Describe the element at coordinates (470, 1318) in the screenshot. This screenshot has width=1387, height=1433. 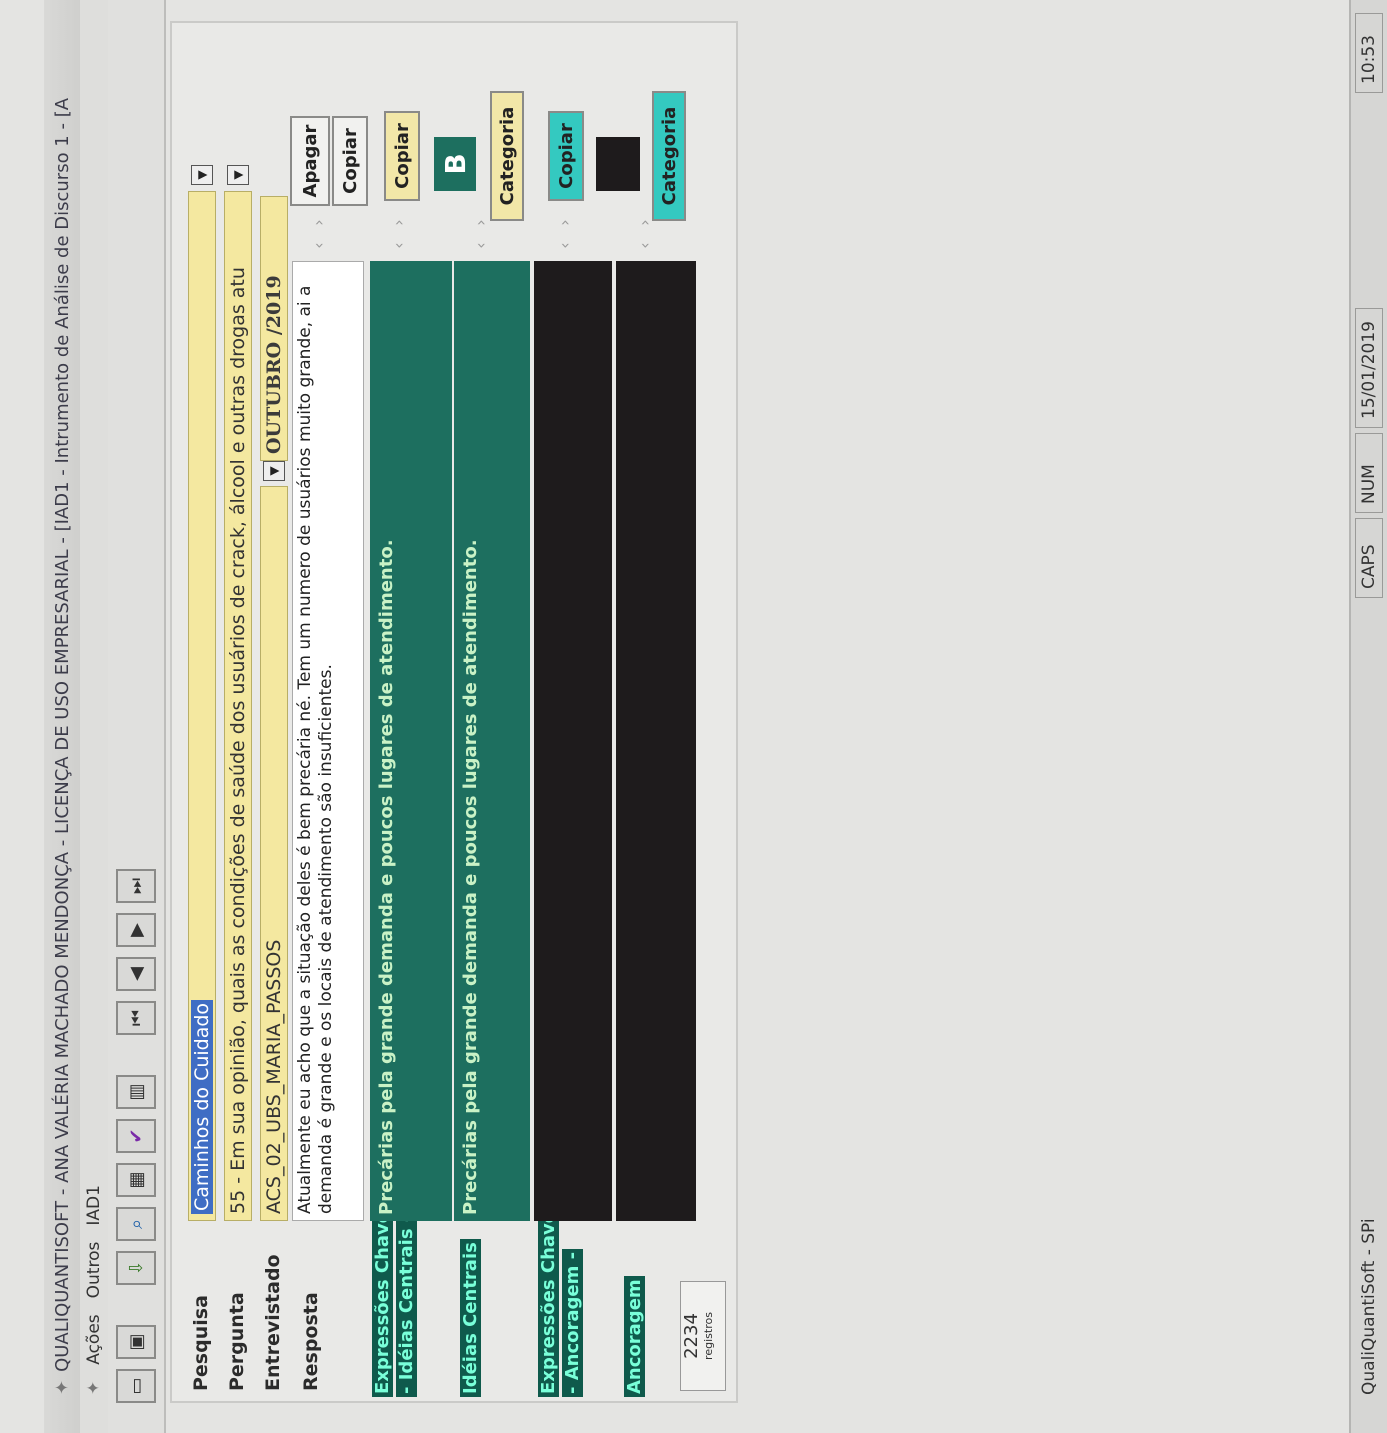
I see `ic-label: Idéias Centrais` at that location.